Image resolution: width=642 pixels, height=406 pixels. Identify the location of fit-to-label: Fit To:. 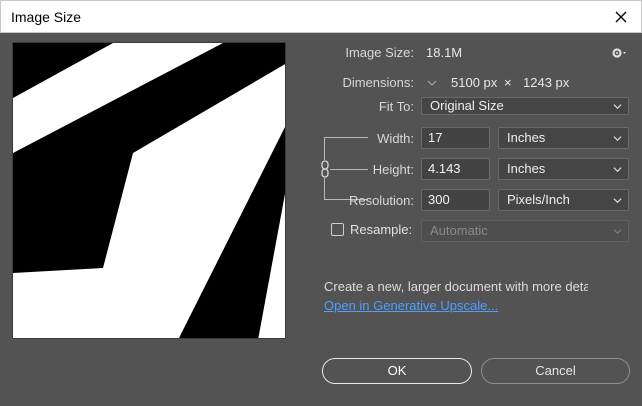
(396, 106).